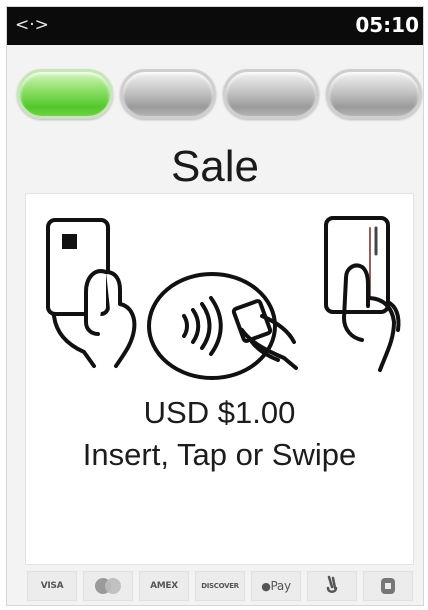 The width and height of the screenshot is (428, 610). I want to click on swipe-card-icon, so click(362, 294).